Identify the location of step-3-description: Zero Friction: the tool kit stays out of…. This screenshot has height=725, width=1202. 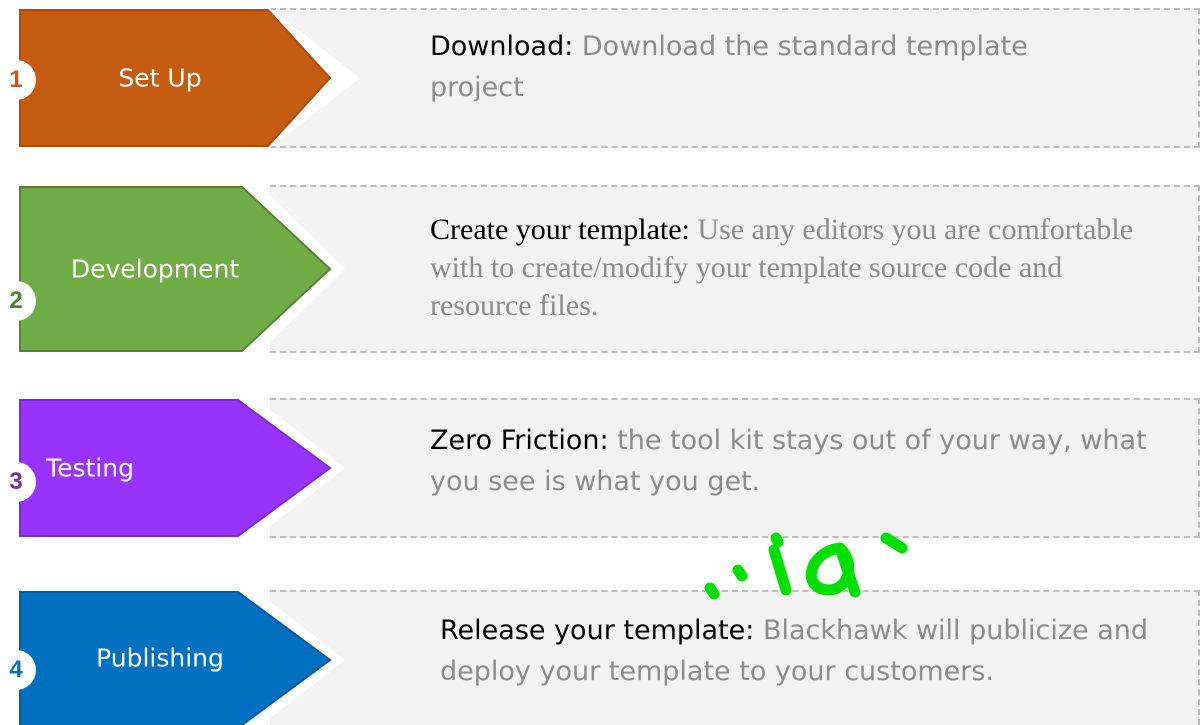
(800, 461).